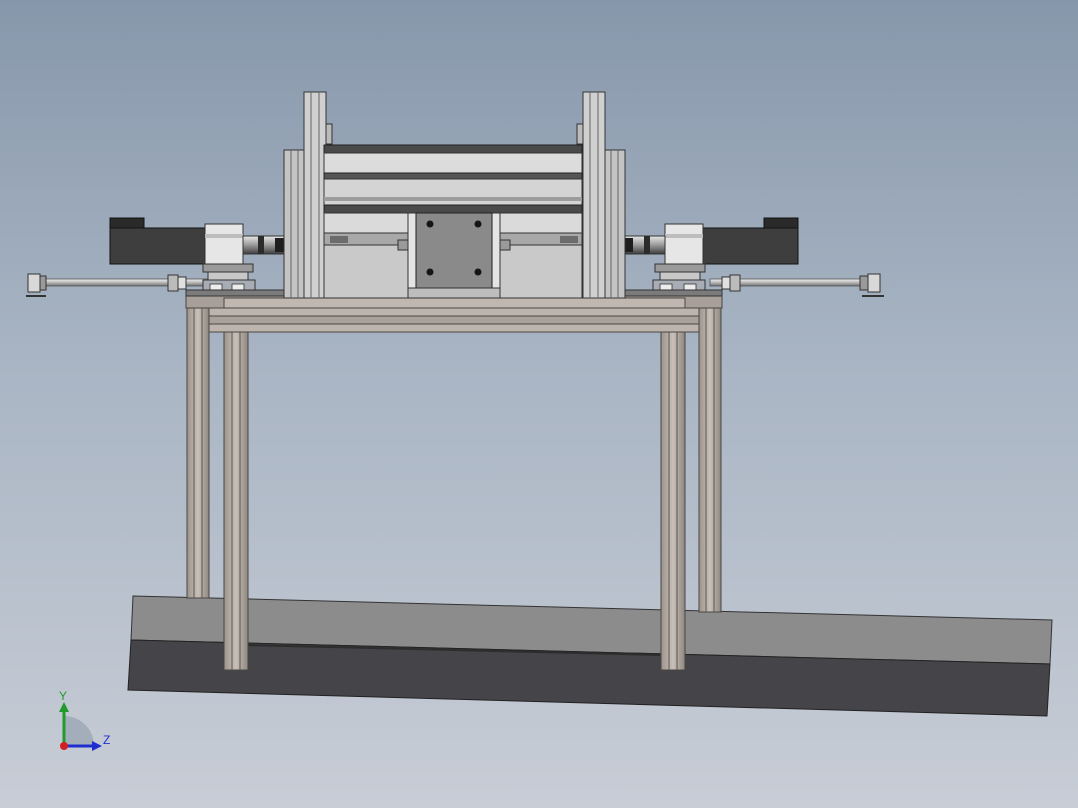  What do you see at coordinates (106, 740) in the screenshot?
I see `z-axis-label: Z` at bounding box center [106, 740].